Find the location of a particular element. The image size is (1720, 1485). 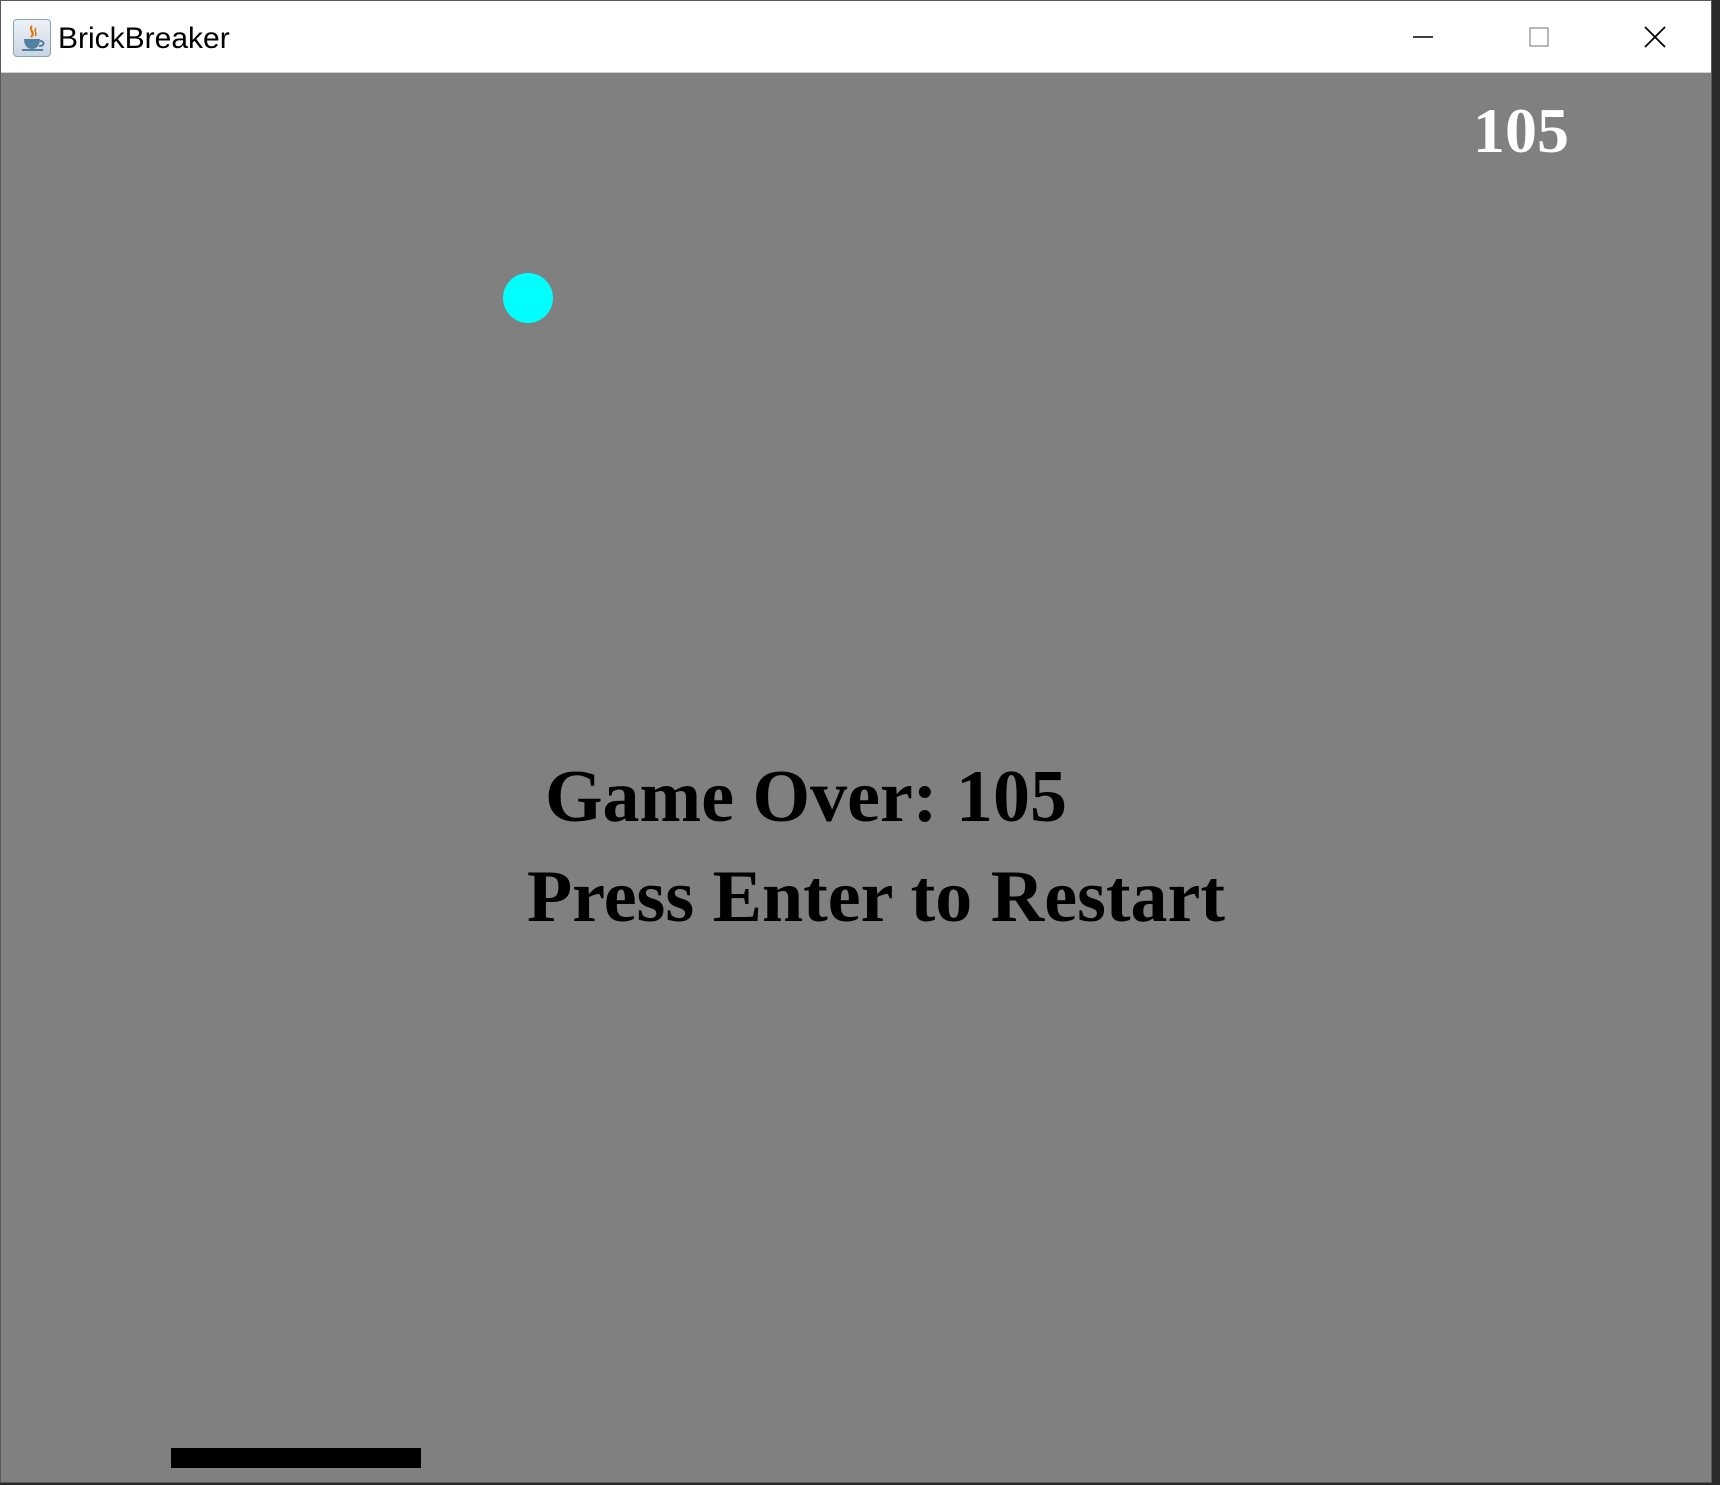

close-button is located at coordinates (1654, 37).